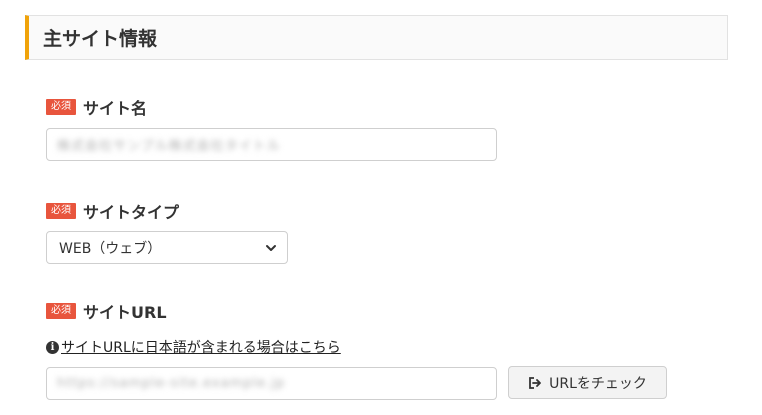 The height and width of the screenshot is (415, 762). What do you see at coordinates (52, 347) in the screenshot?
I see `info-icon: i` at bounding box center [52, 347].